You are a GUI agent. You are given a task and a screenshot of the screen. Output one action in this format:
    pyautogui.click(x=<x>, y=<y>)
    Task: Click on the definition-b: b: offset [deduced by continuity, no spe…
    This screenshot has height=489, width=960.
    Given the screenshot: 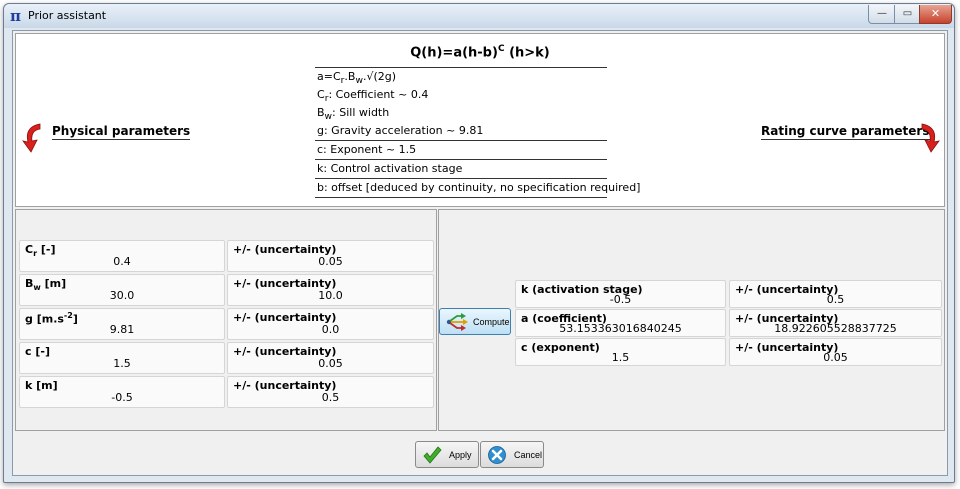 What is the action you would take?
    pyautogui.click(x=477, y=188)
    